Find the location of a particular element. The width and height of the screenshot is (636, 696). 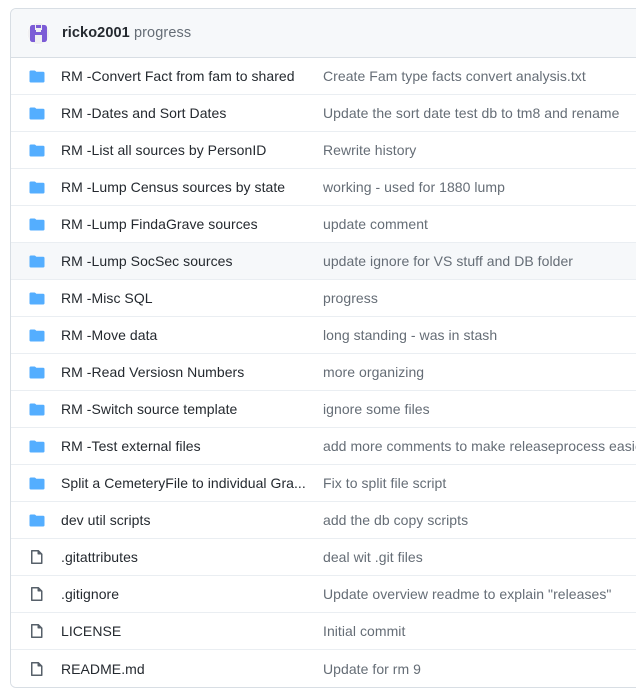

file-row-commit-message: Rewrite history is located at coordinates (479, 150).